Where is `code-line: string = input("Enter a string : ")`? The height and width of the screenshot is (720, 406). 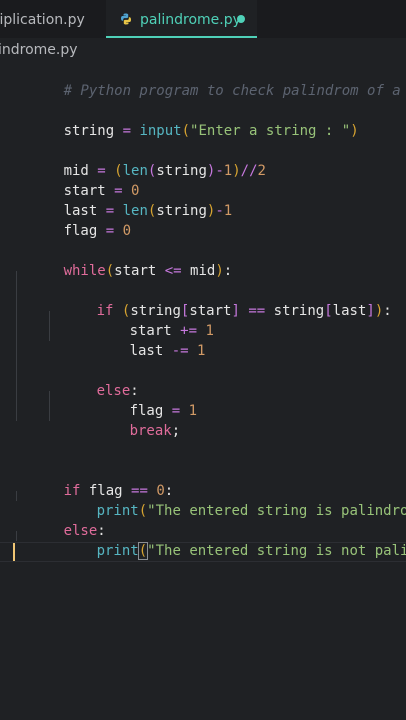
code-line: string = input("Enter a string : ") is located at coordinates (211, 131).